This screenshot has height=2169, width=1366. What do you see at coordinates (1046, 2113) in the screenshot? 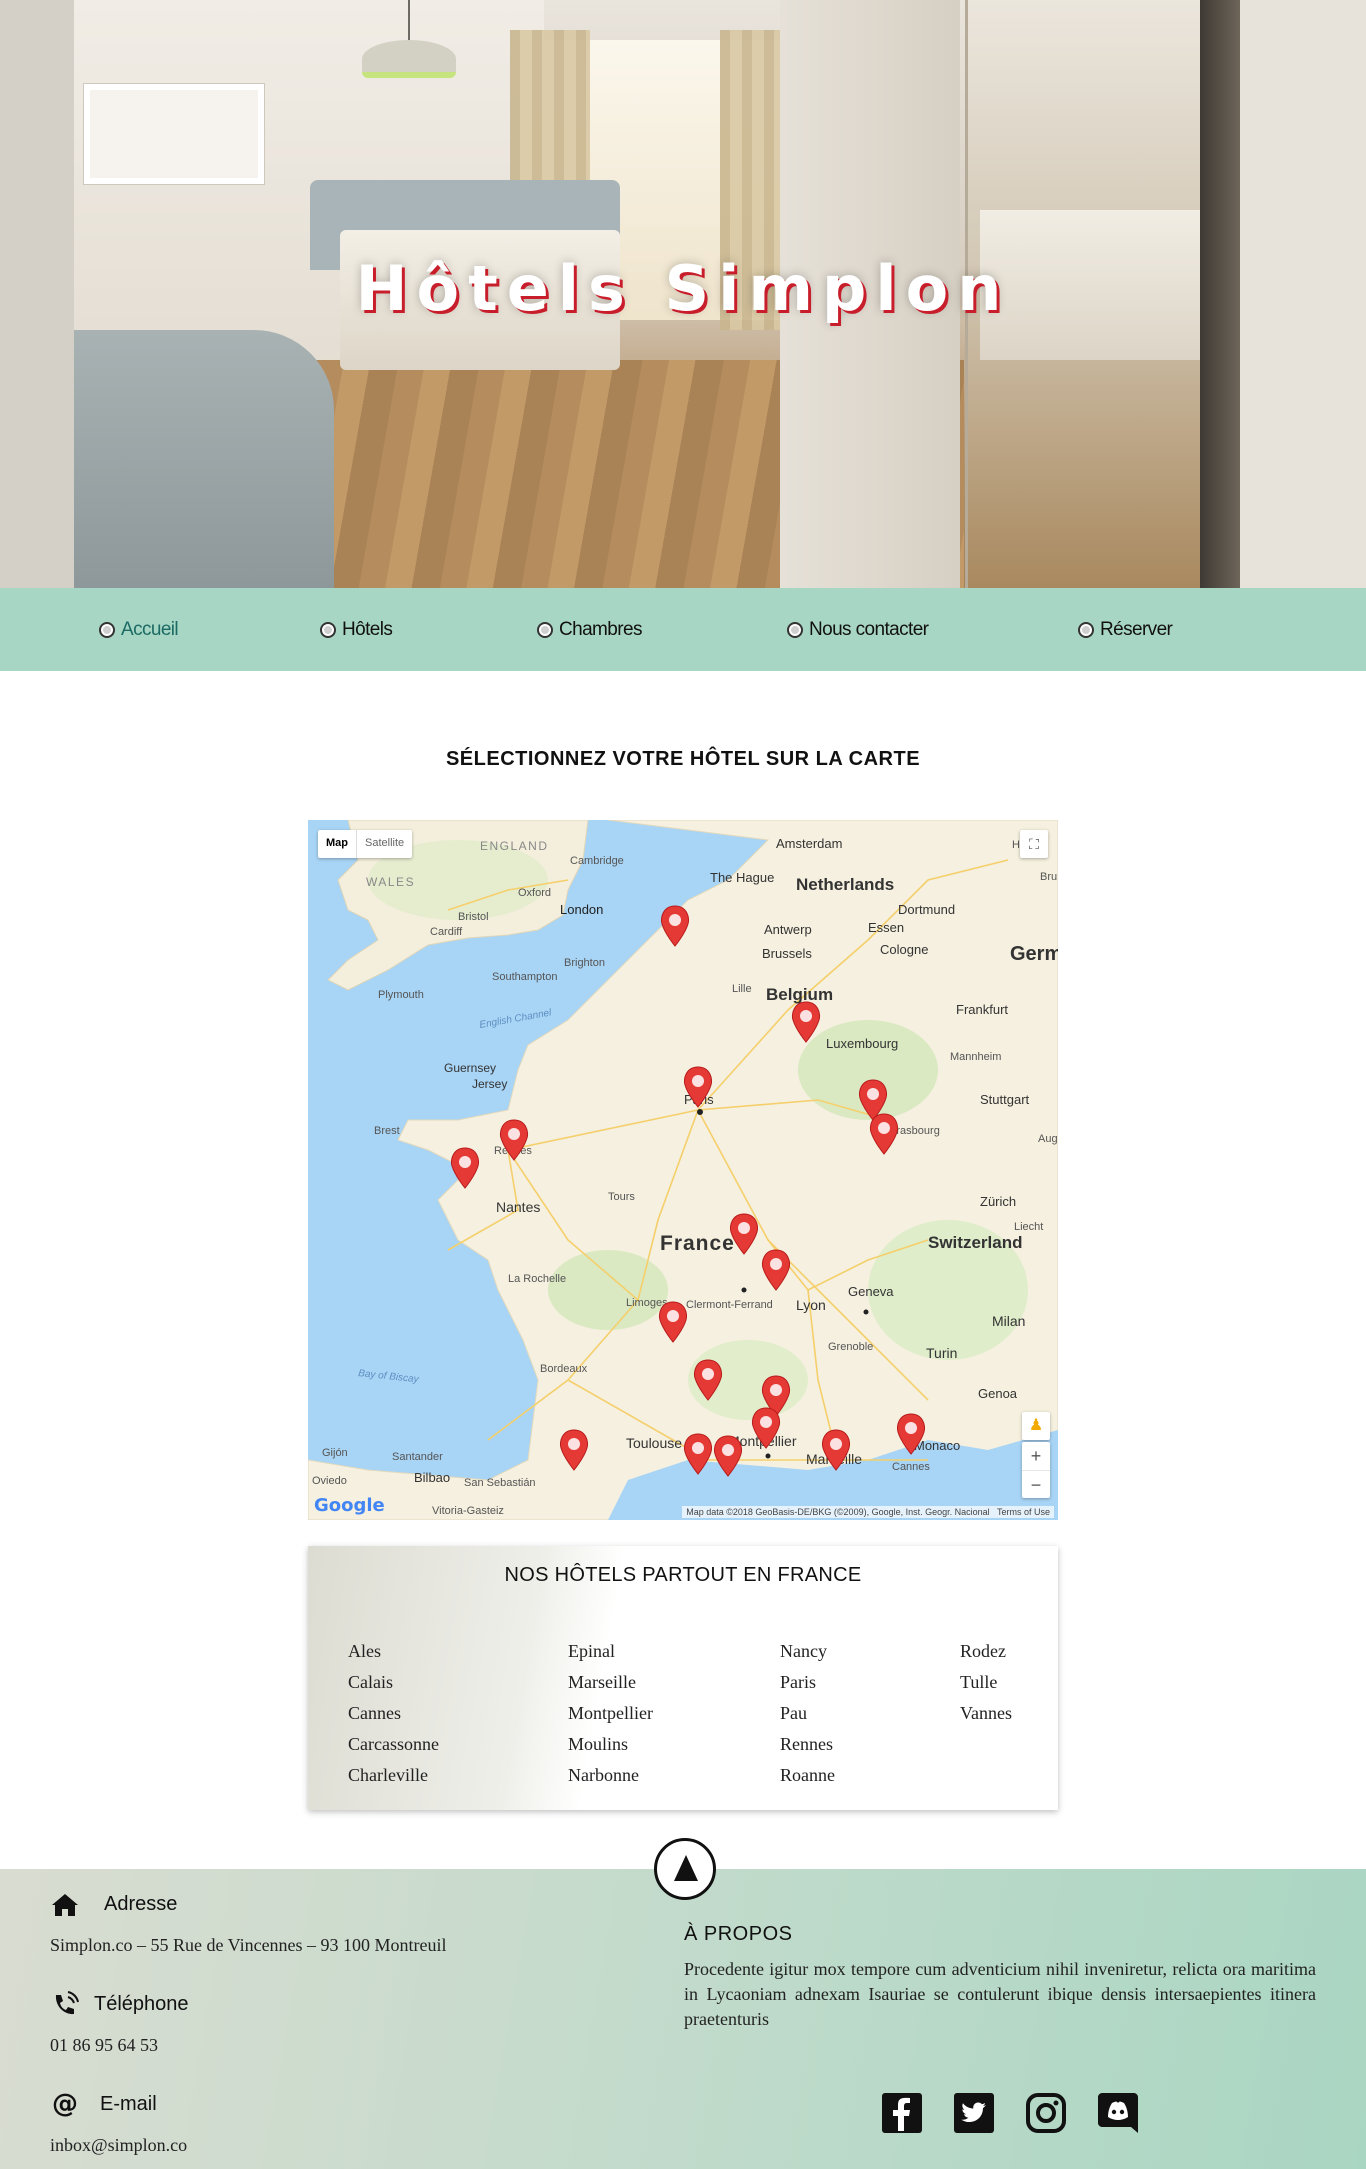
I see `instagram-icon` at bounding box center [1046, 2113].